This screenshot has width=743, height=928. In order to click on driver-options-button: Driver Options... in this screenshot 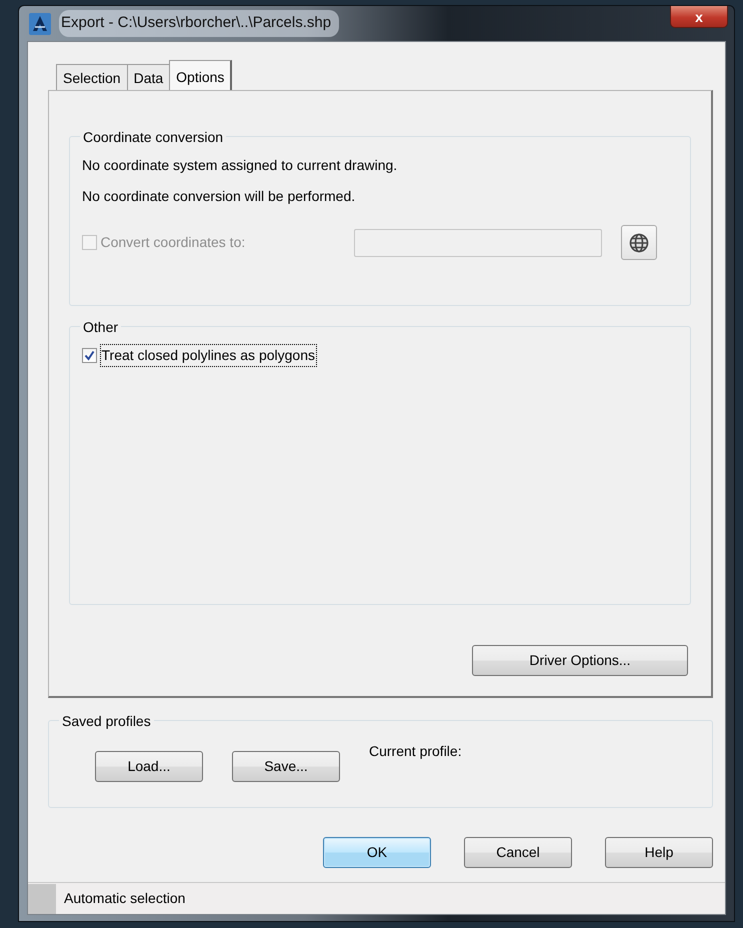, I will do `click(580, 660)`.